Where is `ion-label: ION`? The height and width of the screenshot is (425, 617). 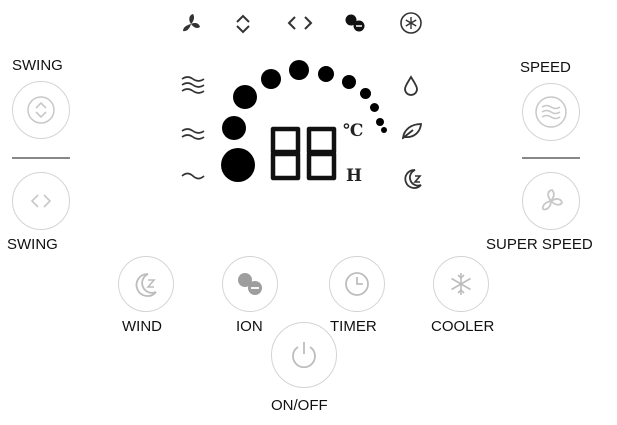
ion-label: ION is located at coordinates (249, 326).